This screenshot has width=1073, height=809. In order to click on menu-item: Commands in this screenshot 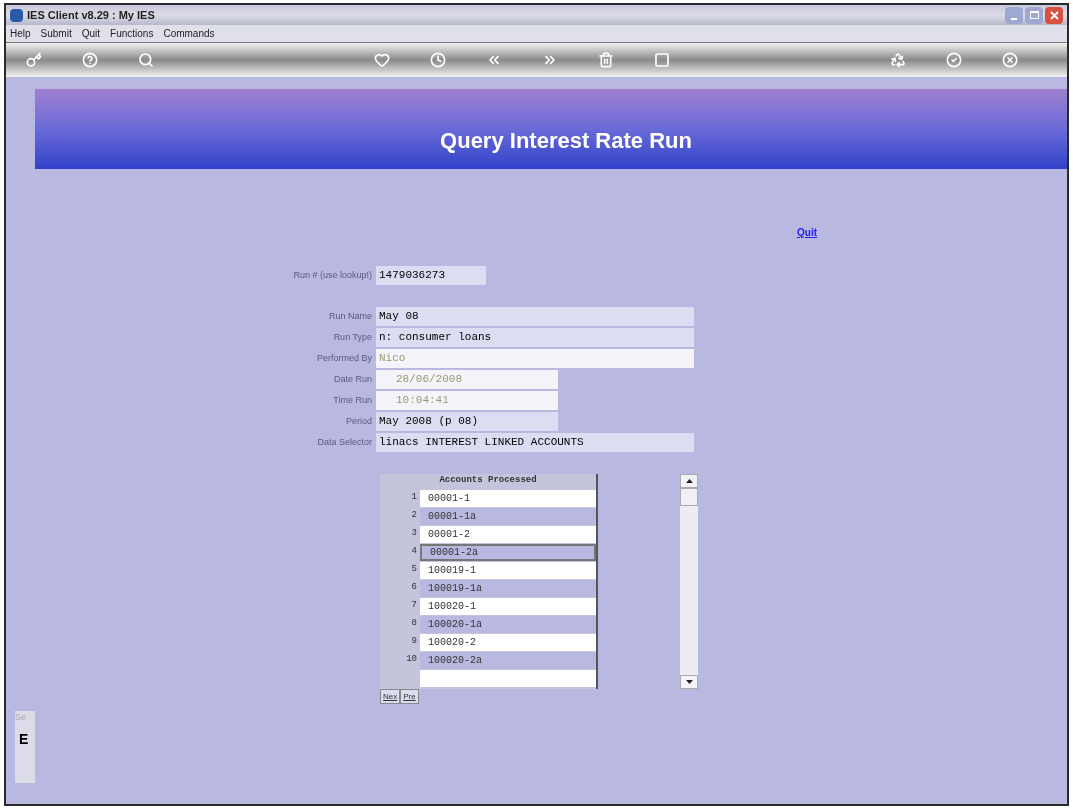, I will do `click(189, 33)`.